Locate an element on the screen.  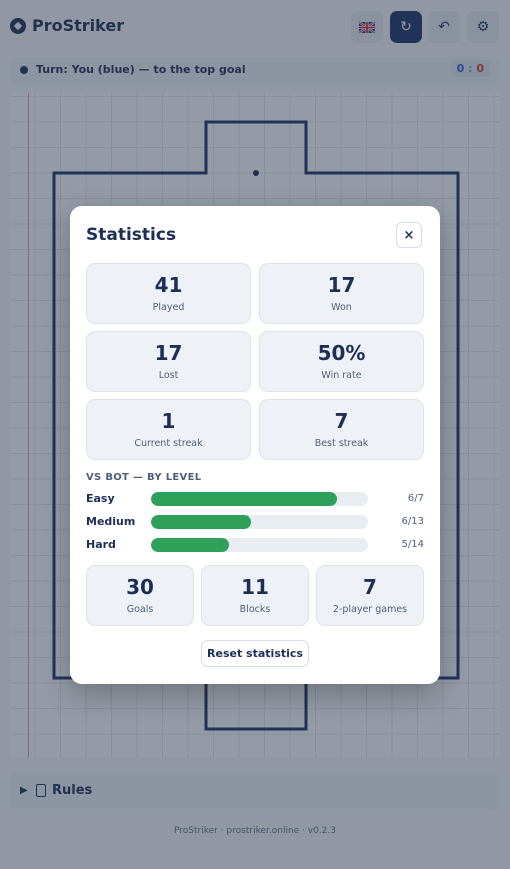
stat-card-goals: 30 Goals is located at coordinates (140, 595).